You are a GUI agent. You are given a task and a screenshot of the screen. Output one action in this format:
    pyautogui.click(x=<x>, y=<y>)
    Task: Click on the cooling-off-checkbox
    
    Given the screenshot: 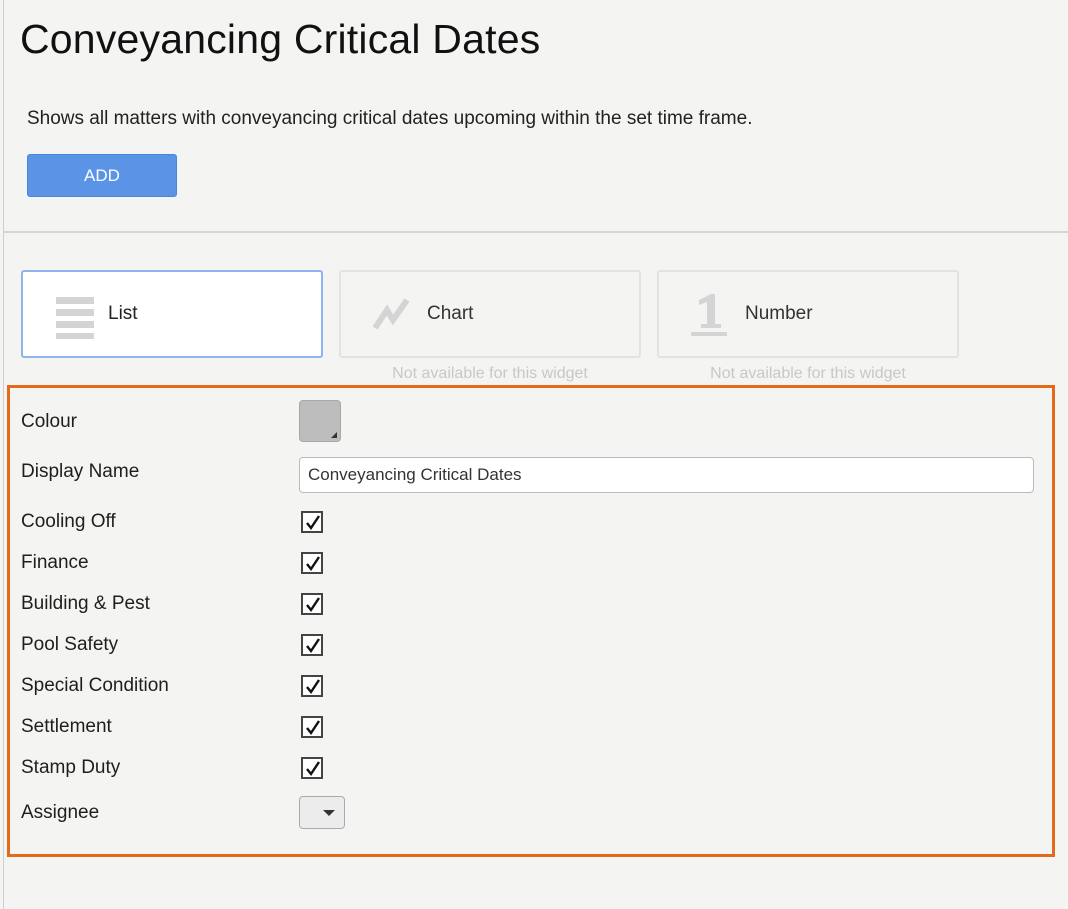 What is the action you would take?
    pyautogui.click(x=312, y=522)
    